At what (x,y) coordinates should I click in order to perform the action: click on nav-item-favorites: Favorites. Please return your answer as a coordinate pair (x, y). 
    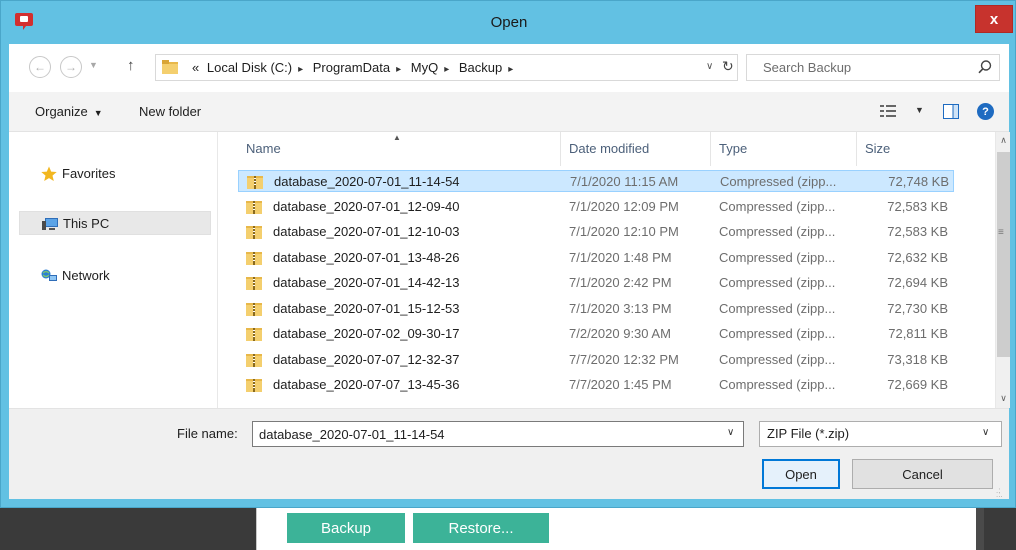
    Looking at the image, I should click on (115, 174).